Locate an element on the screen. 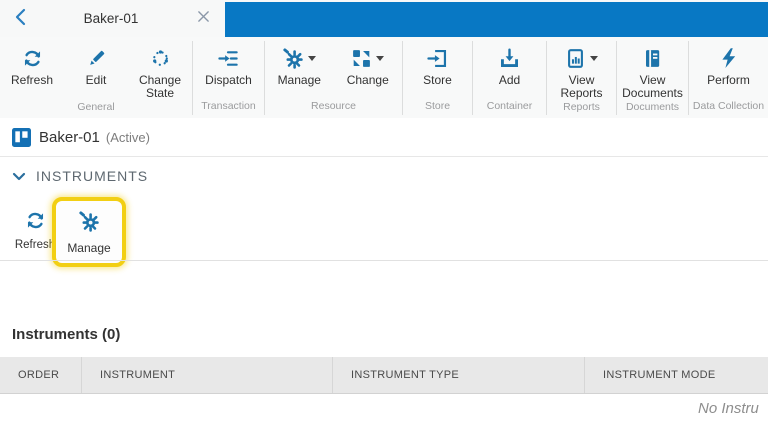 The width and height of the screenshot is (768, 432). record-title: Baker-01 is located at coordinates (69, 137).